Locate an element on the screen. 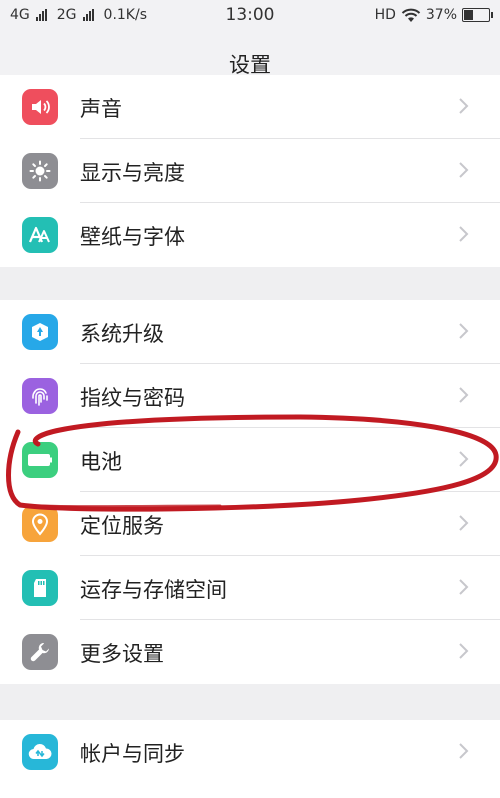 This screenshot has height=798, width=500. settings-row-label: 显示与亮度 is located at coordinates (132, 173).